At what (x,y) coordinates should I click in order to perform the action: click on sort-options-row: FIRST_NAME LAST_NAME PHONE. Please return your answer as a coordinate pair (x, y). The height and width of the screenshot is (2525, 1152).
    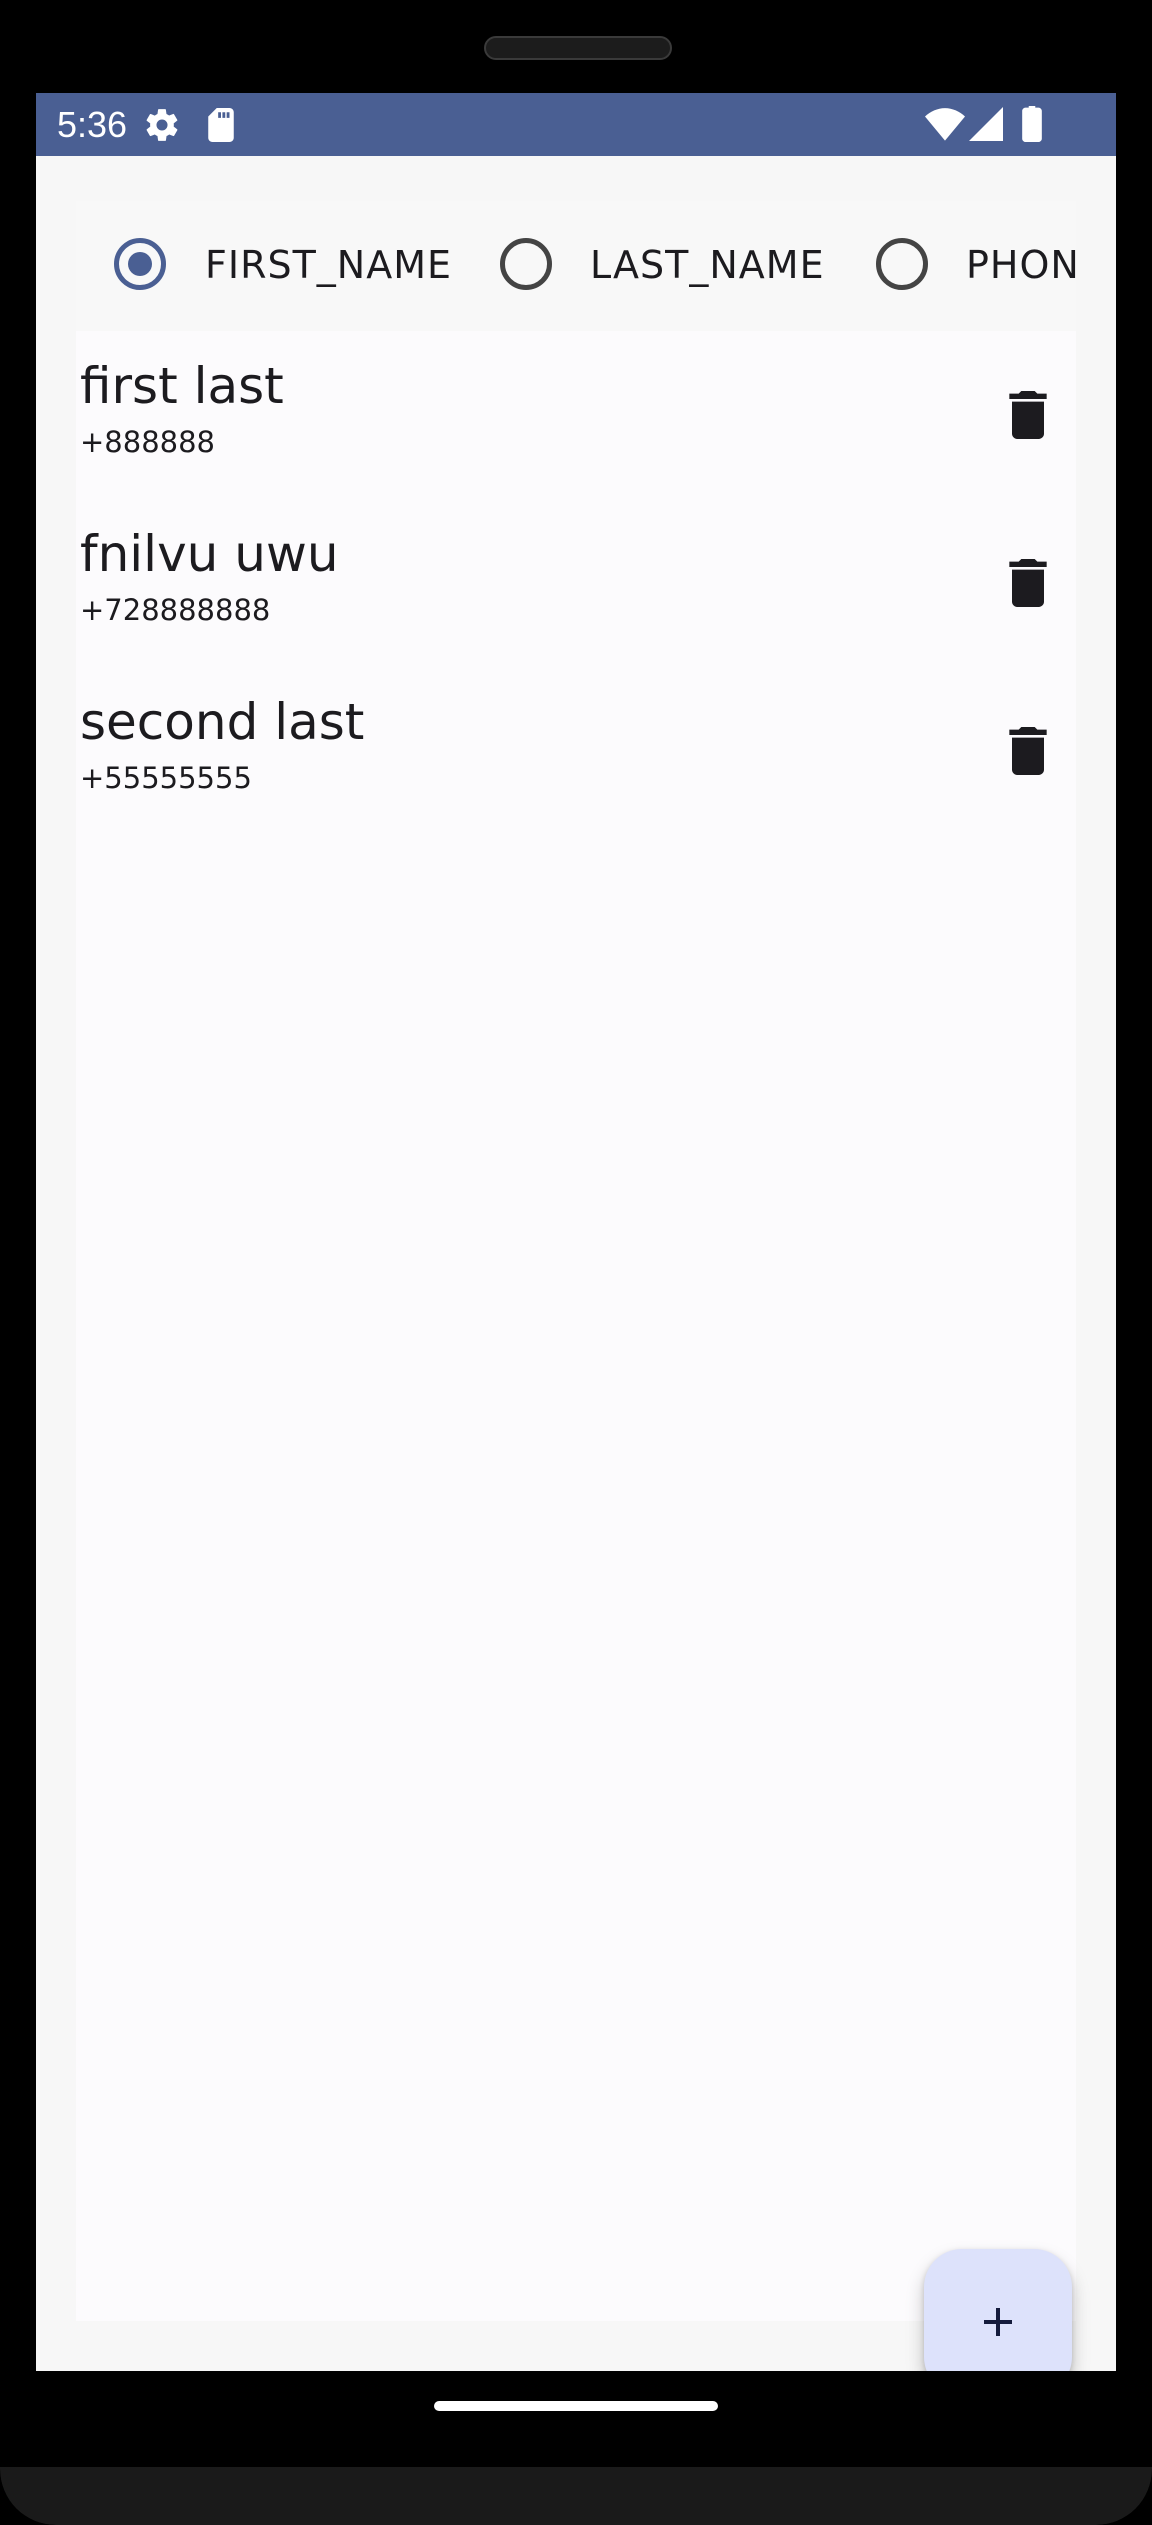
    Looking at the image, I should click on (576, 266).